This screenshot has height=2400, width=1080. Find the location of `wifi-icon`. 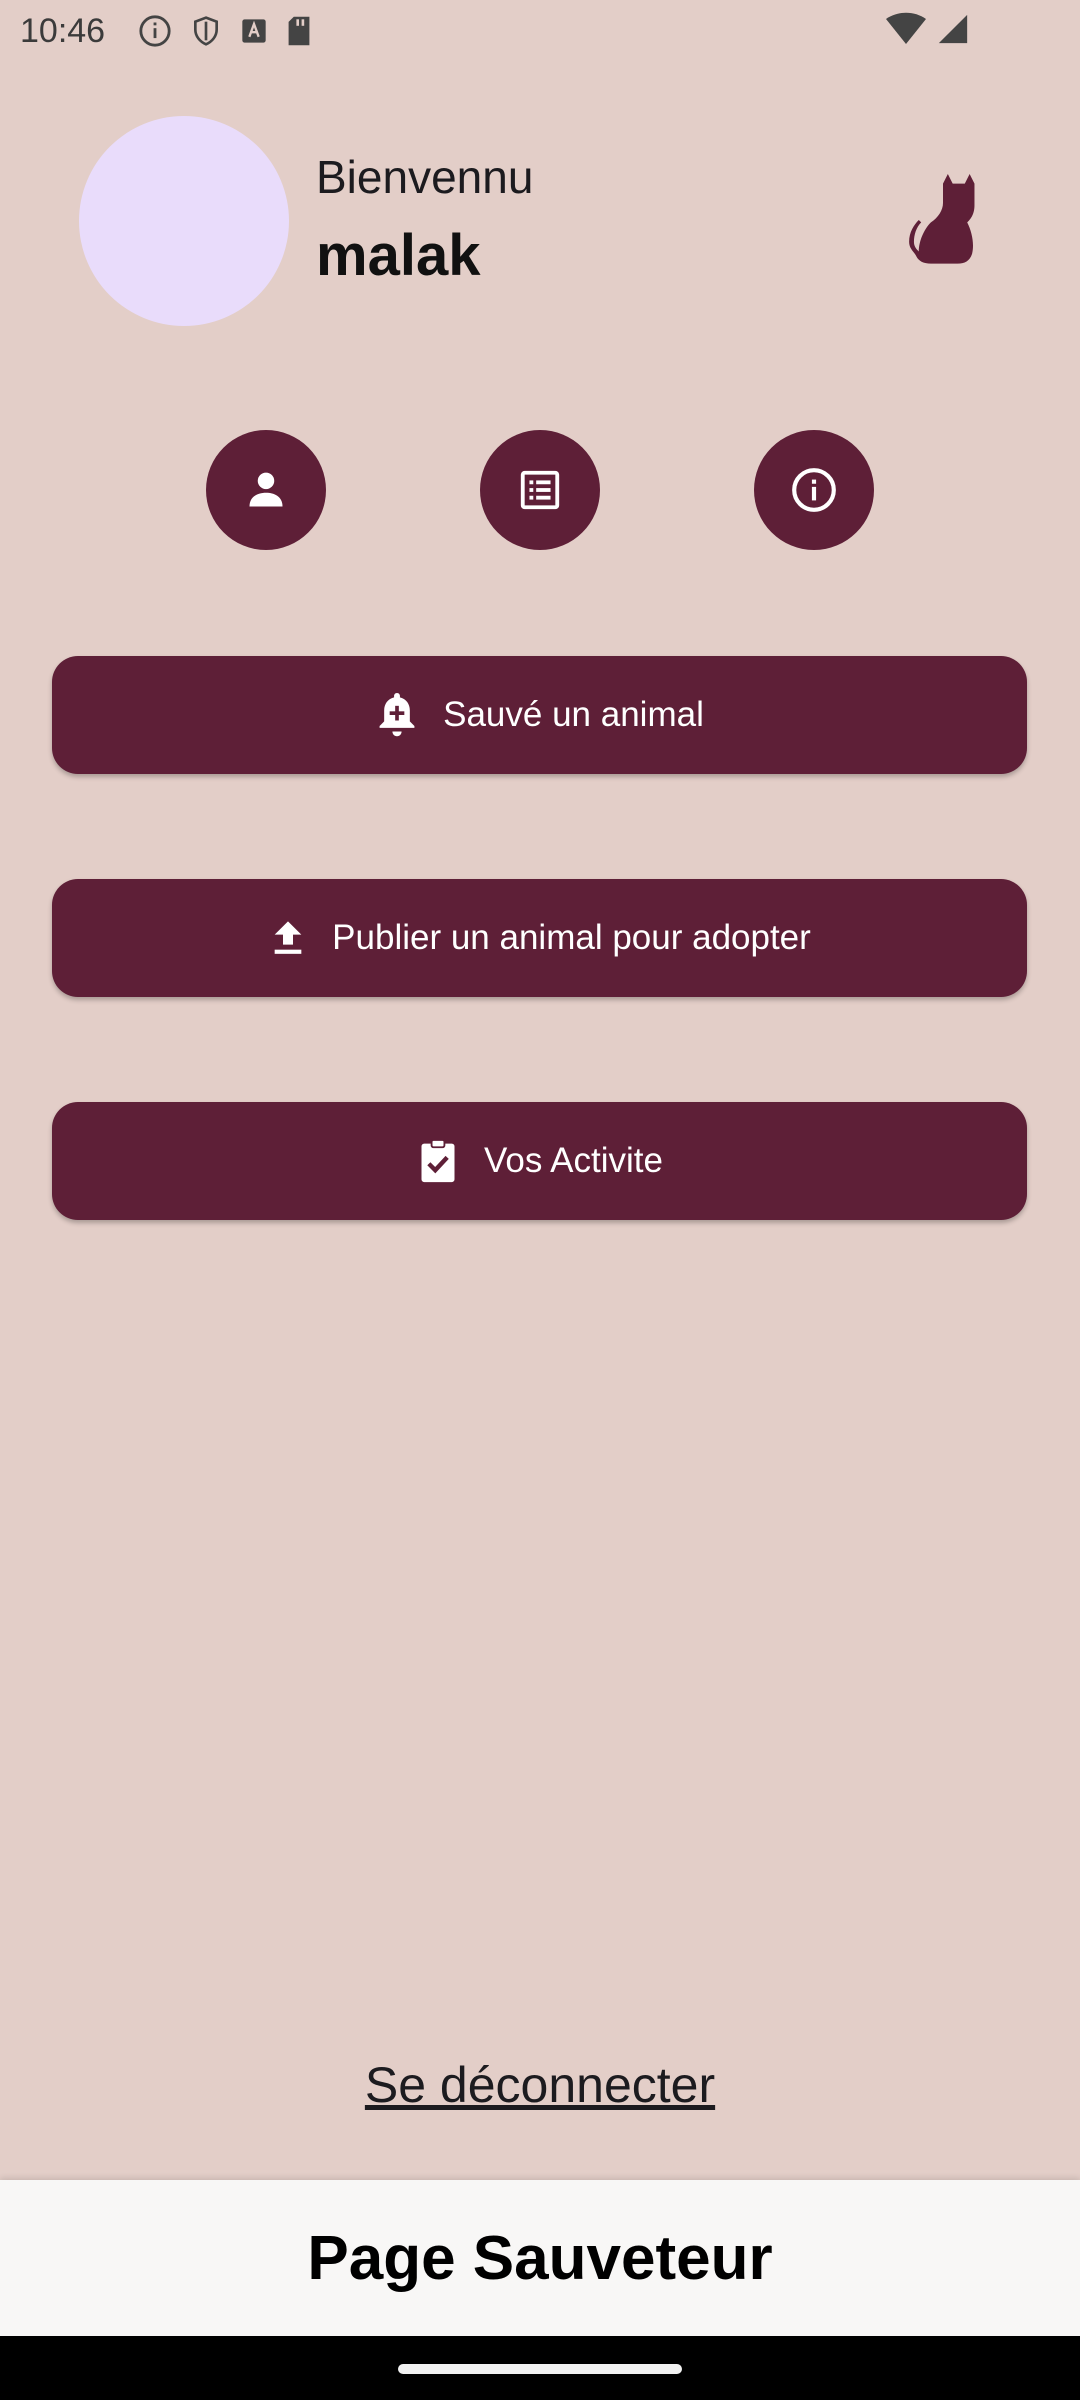

wifi-icon is located at coordinates (906, 28).